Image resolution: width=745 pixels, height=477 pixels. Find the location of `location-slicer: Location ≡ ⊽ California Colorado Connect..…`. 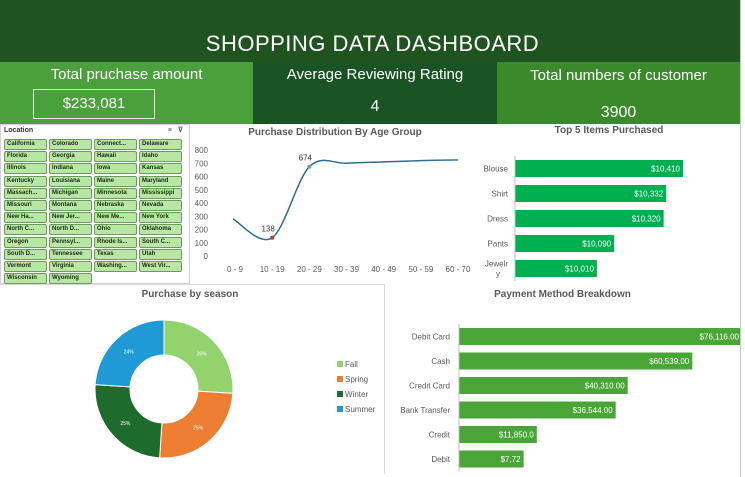

location-slicer: Location ≡ ⊽ California Colorado Connect..… is located at coordinates (95, 204).